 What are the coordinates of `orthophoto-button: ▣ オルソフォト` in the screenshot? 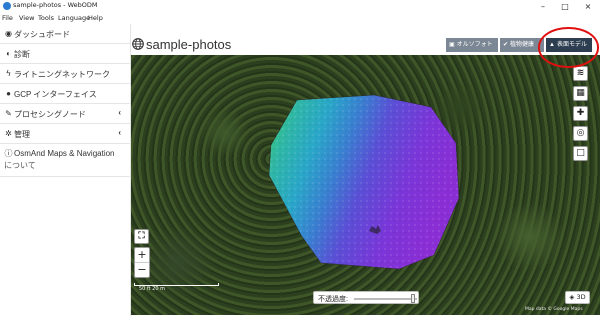 It's located at (472, 45).